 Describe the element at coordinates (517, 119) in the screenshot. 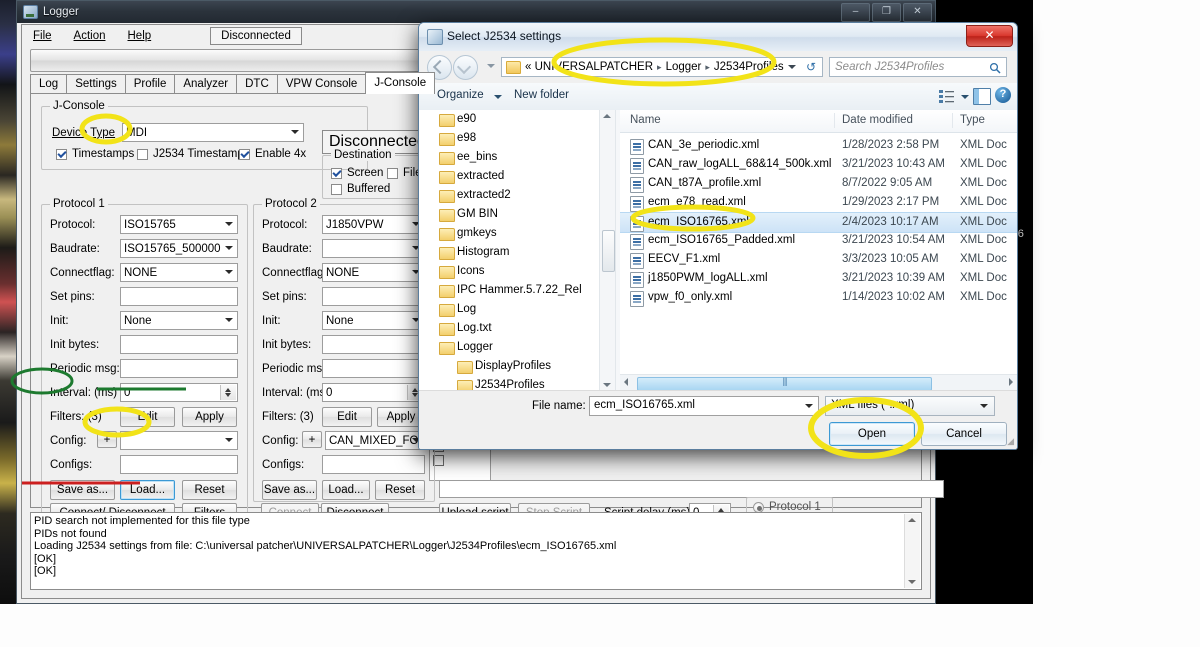

I see `tree-item: e90` at that location.